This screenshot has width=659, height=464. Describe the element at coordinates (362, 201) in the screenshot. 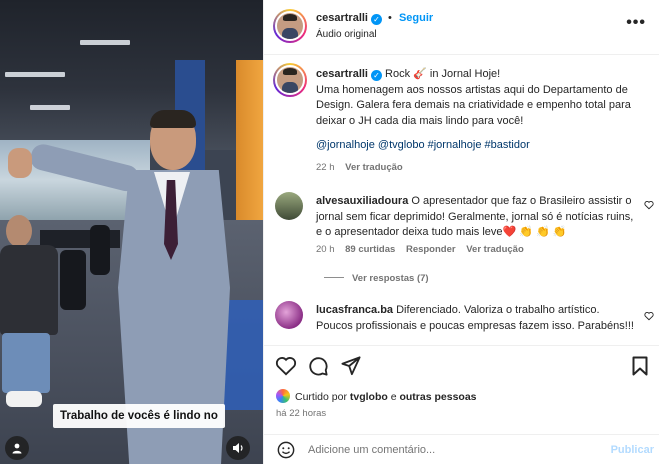

I see `comment-username: alvesauxiliadoura` at that location.